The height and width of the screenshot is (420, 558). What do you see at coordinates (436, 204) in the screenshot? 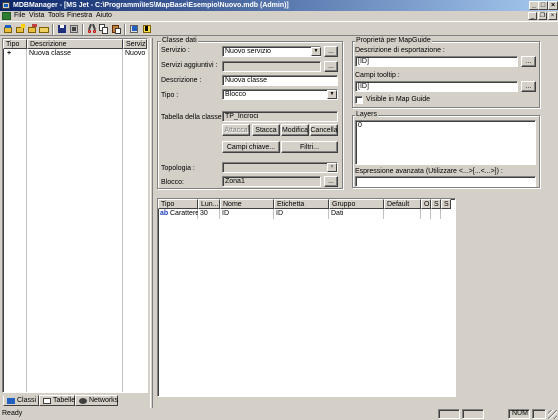
I see `grid-header-s1: S` at bounding box center [436, 204].